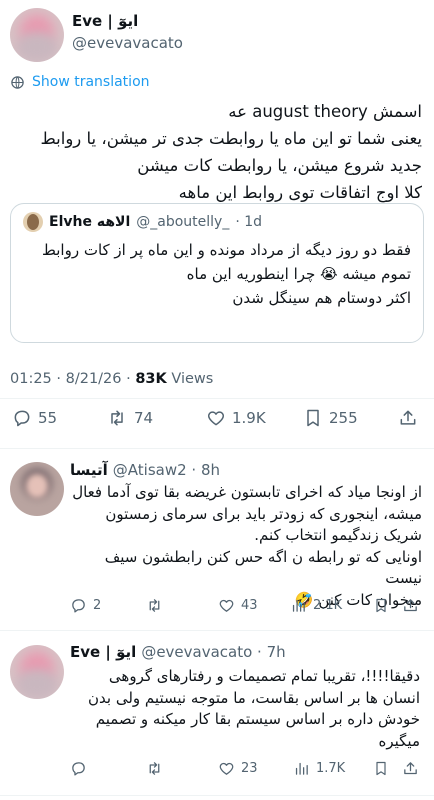  I want to click on views-count: 1.7K, so click(331, 768).